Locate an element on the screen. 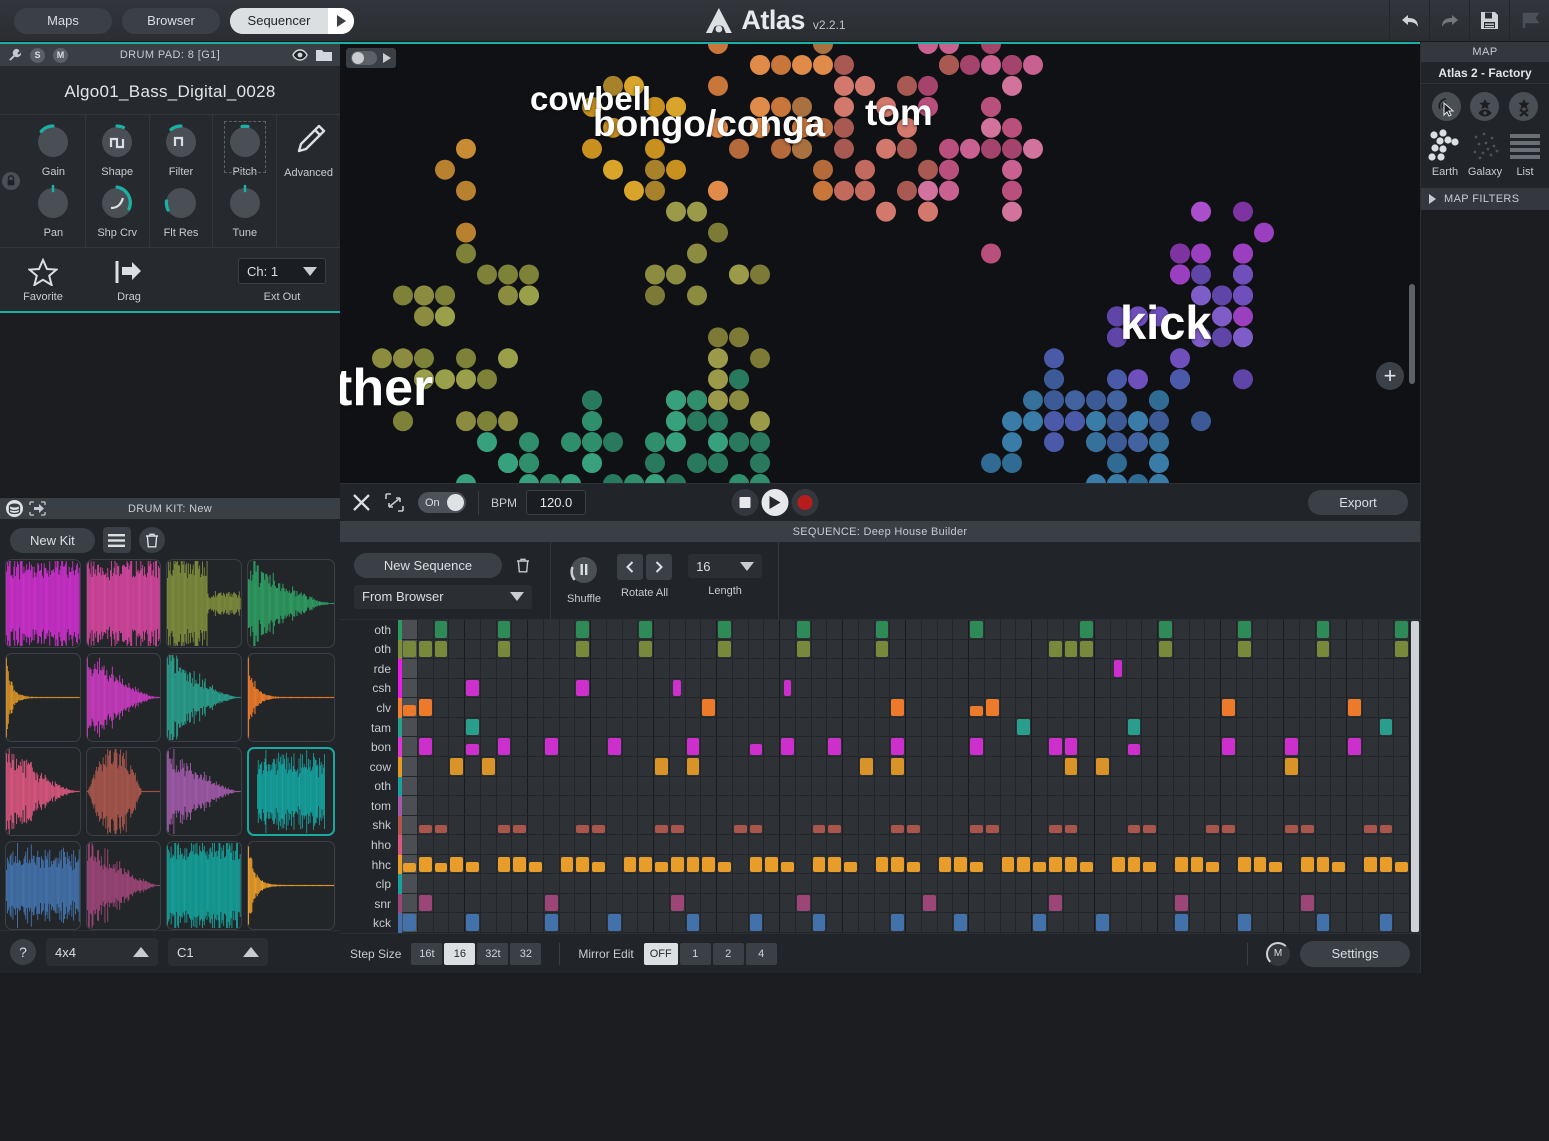  length-select: 16 is located at coordinates (725, 566).